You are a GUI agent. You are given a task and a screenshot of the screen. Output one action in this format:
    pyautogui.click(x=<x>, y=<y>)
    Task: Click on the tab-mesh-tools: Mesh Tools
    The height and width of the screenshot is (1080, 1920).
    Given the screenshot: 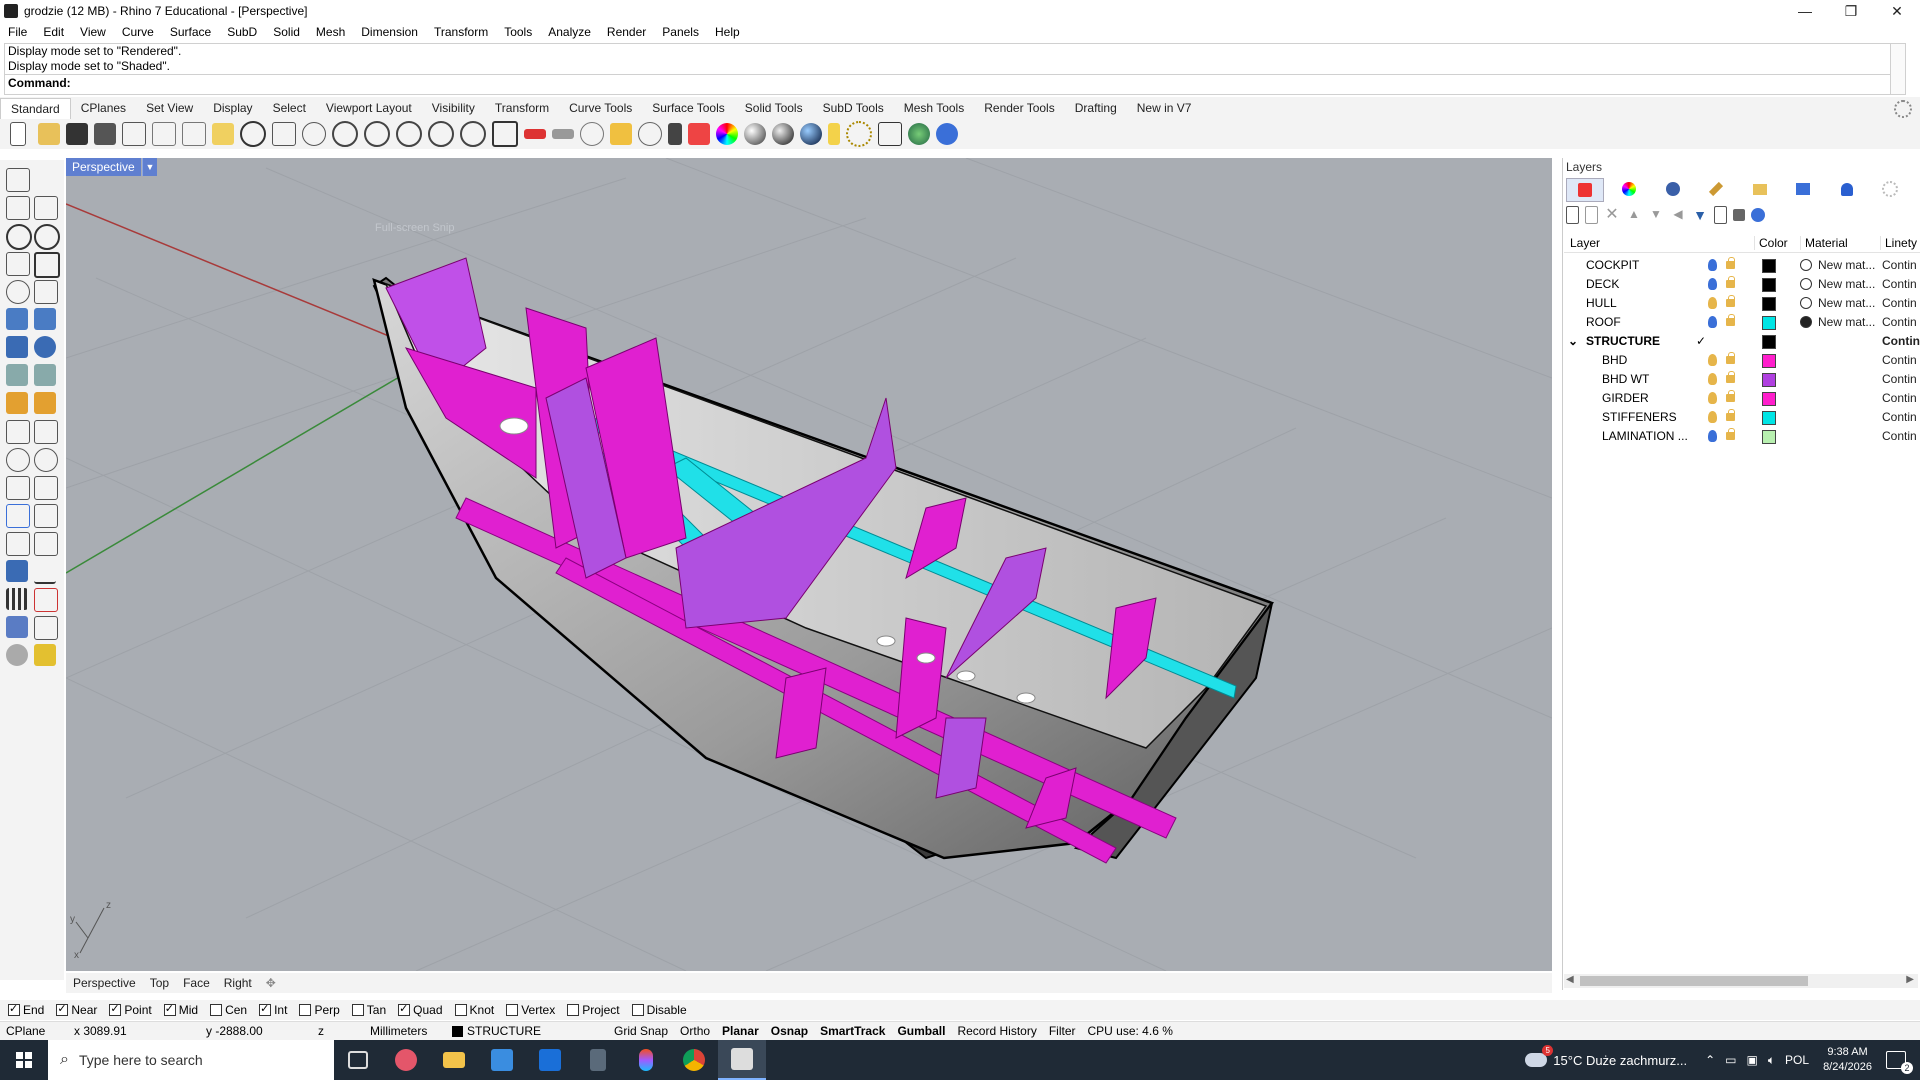 What is the action you would take?
    pyautogui.click(x=934, y=108)
    